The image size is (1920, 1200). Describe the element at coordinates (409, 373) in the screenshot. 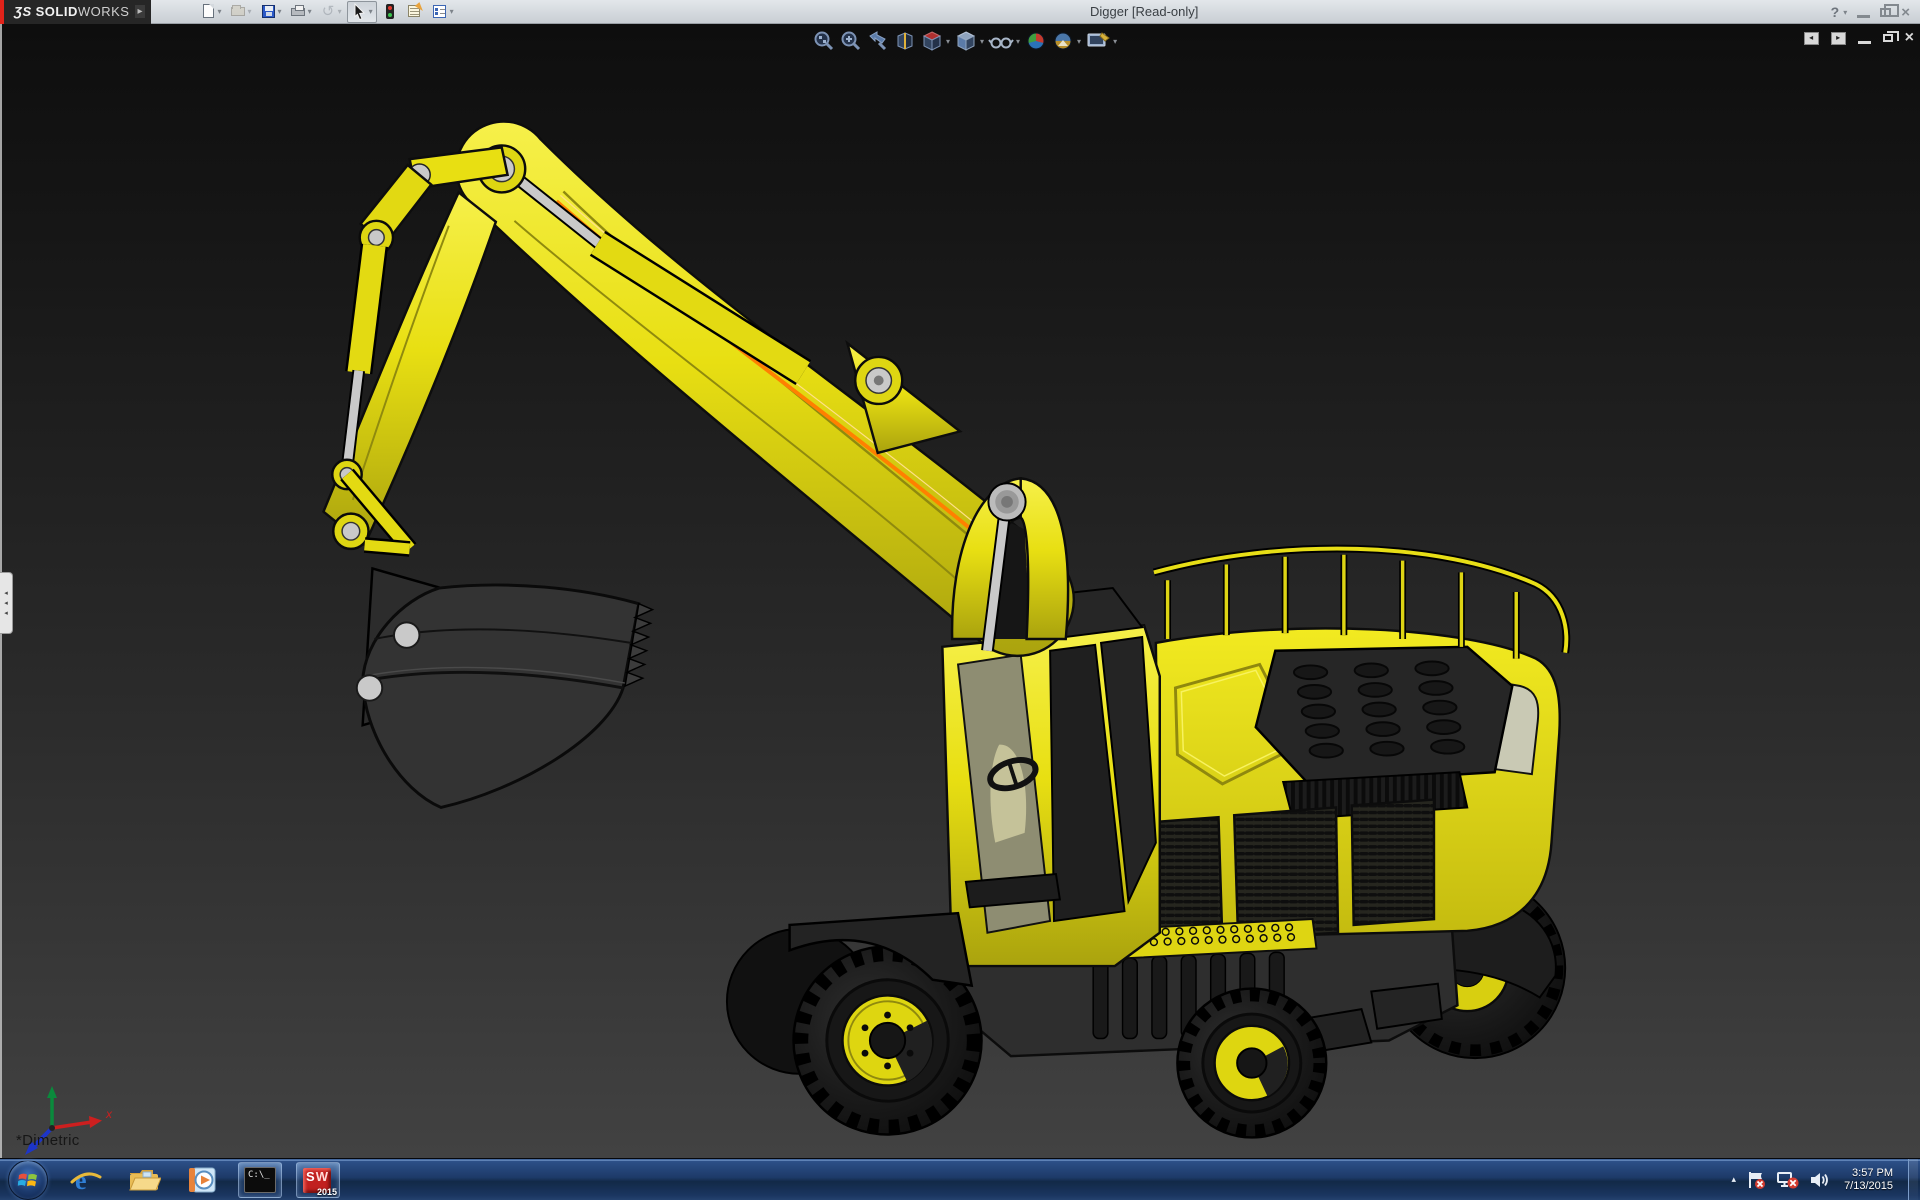

I see `stick-arm` at that location.